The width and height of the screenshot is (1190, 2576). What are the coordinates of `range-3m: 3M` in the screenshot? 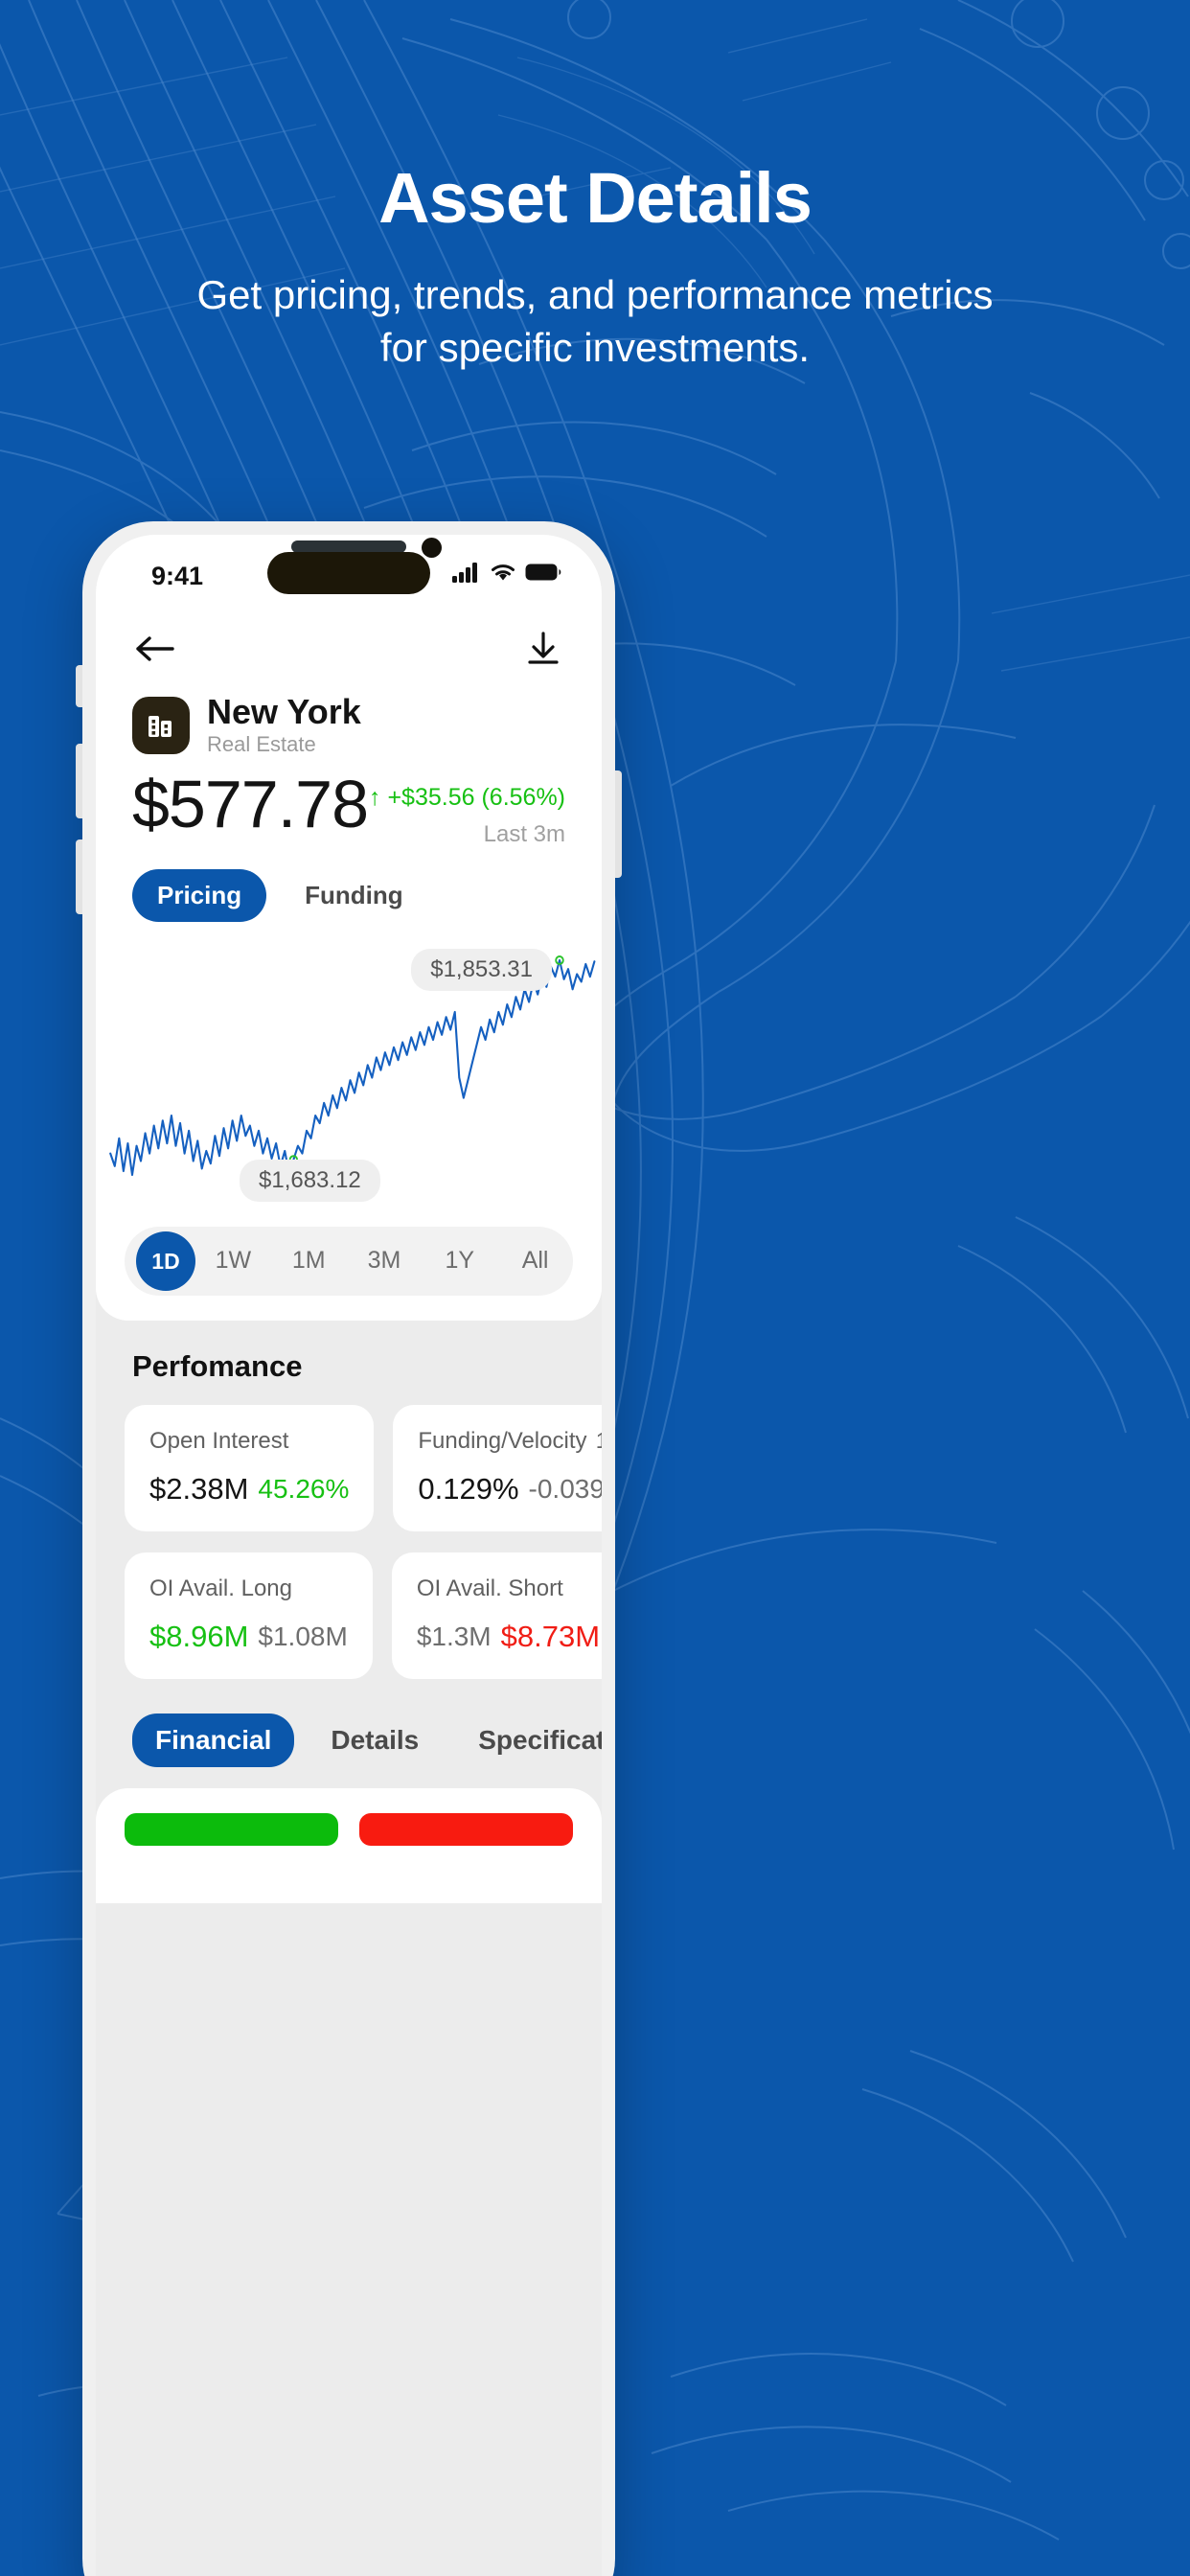 It's located at (385, 1261).